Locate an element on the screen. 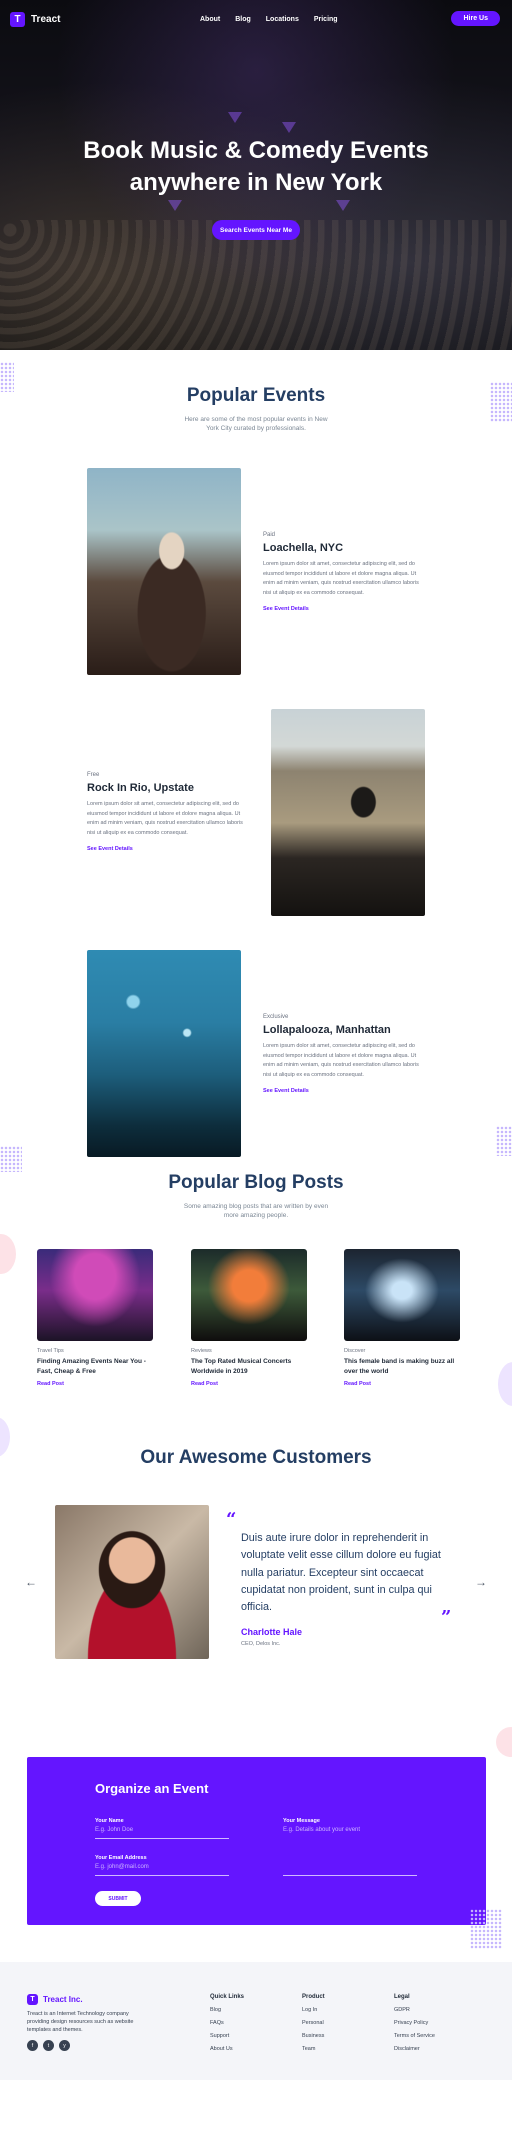 This screenshot has height=2130, width=512. nav-link-blog: Blog is located at coordinates (243, 19).